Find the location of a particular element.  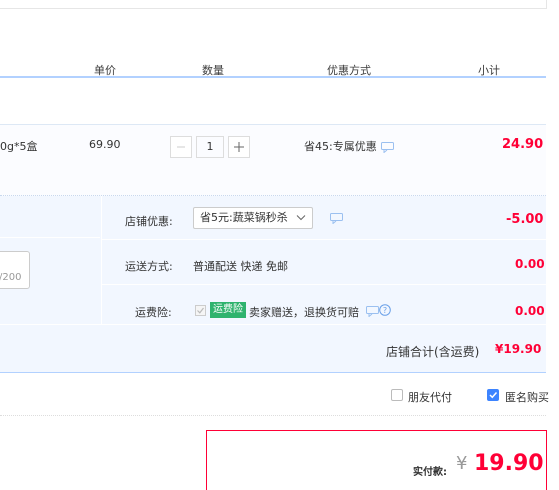

plus-icon is located at coordinates (239, 147).